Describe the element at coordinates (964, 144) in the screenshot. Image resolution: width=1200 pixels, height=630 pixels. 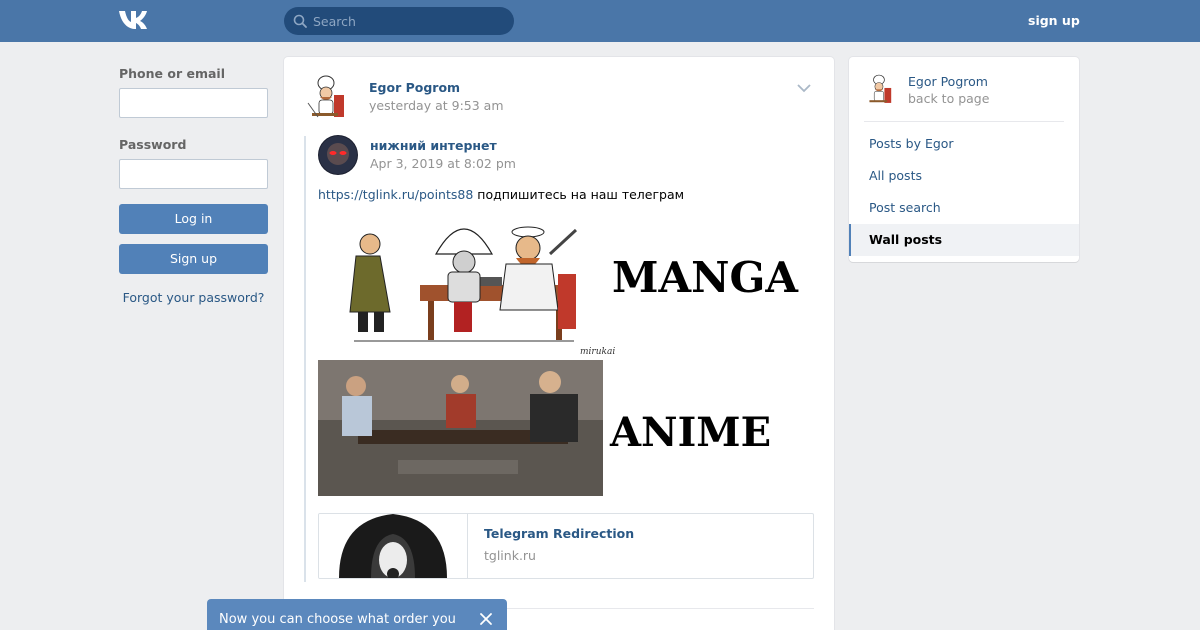
I see `sidebar-item-posts-by-egor: Posts by Egor` at that location.